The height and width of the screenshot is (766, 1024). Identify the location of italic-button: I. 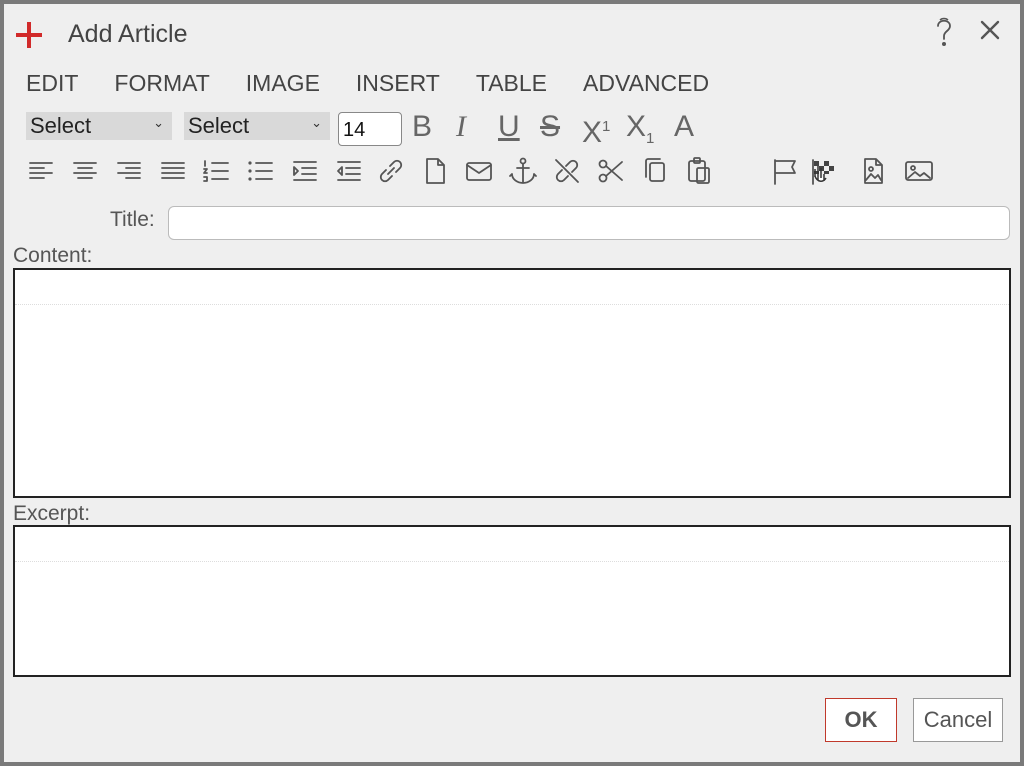
(461, 127).